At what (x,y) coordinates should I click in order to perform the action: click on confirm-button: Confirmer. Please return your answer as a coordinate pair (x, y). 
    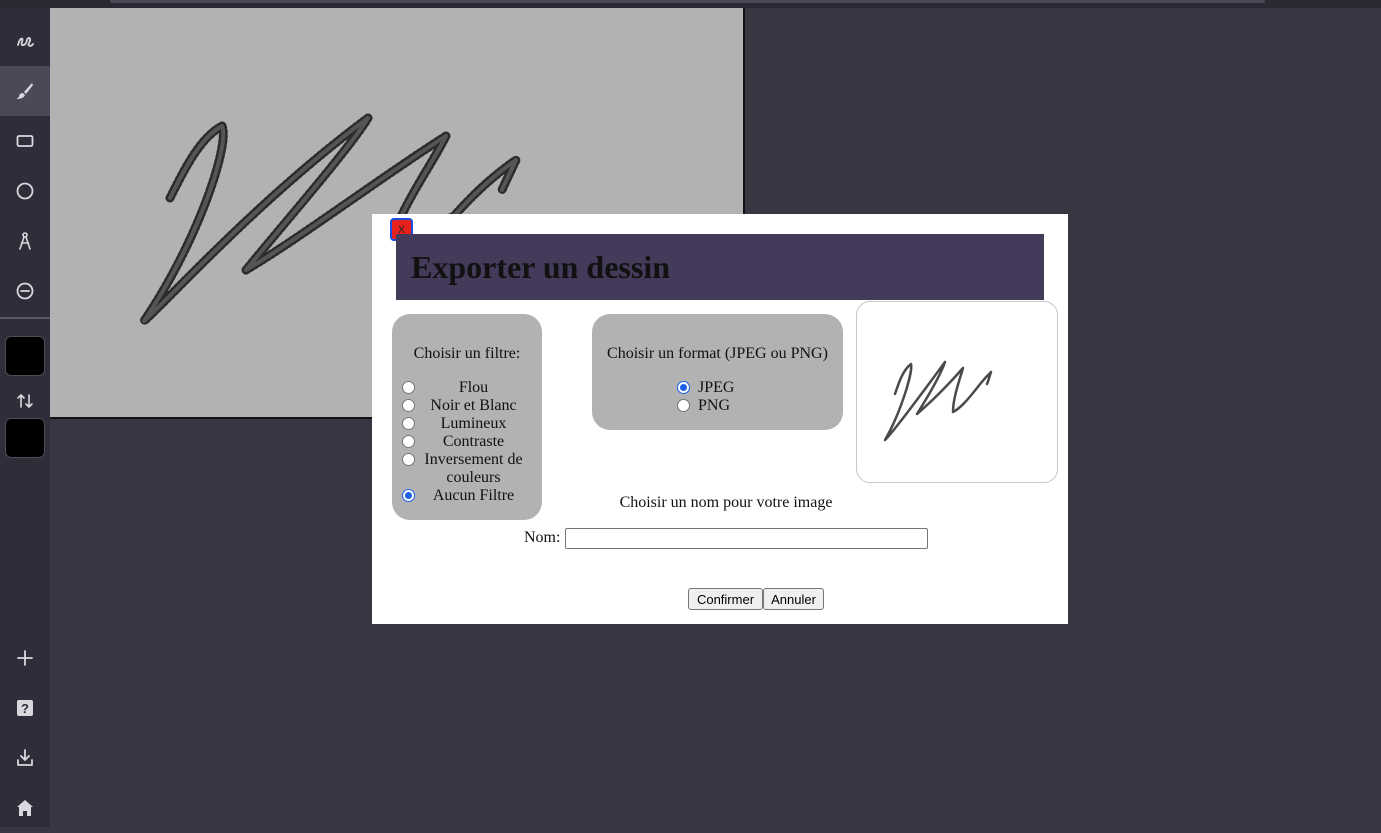
    Looking at the image, I should click on (725, 599).